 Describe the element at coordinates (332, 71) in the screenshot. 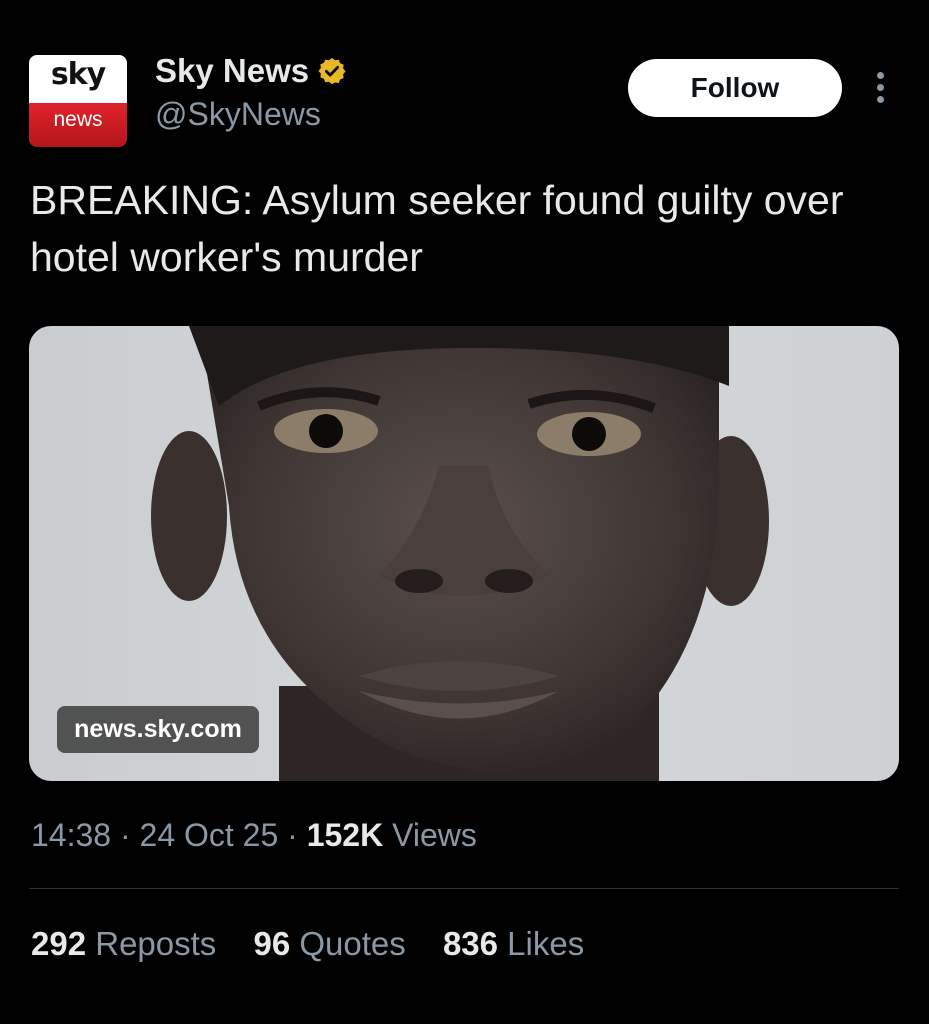

I see `verified-badge-icon` at that location.